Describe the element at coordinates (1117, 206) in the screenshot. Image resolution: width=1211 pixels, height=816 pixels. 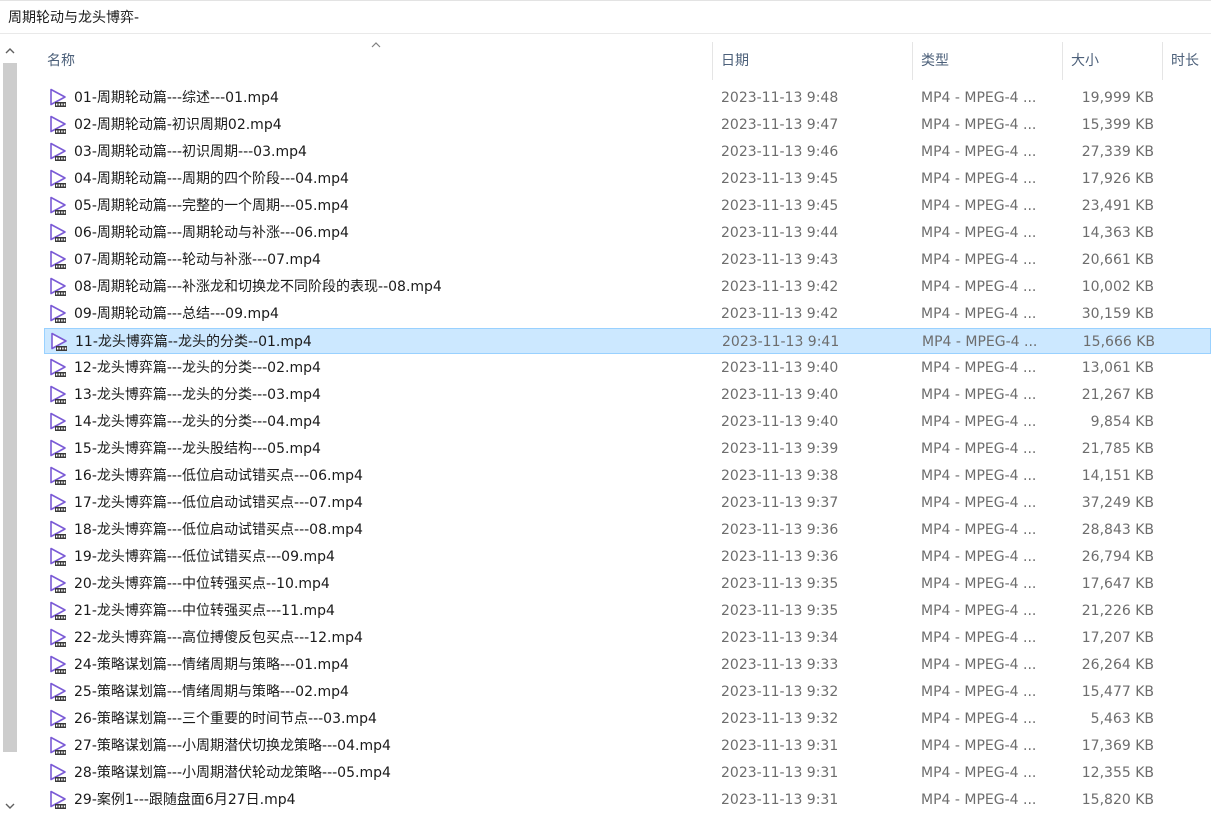
I see `file-size: 23,491 KB` at that location.